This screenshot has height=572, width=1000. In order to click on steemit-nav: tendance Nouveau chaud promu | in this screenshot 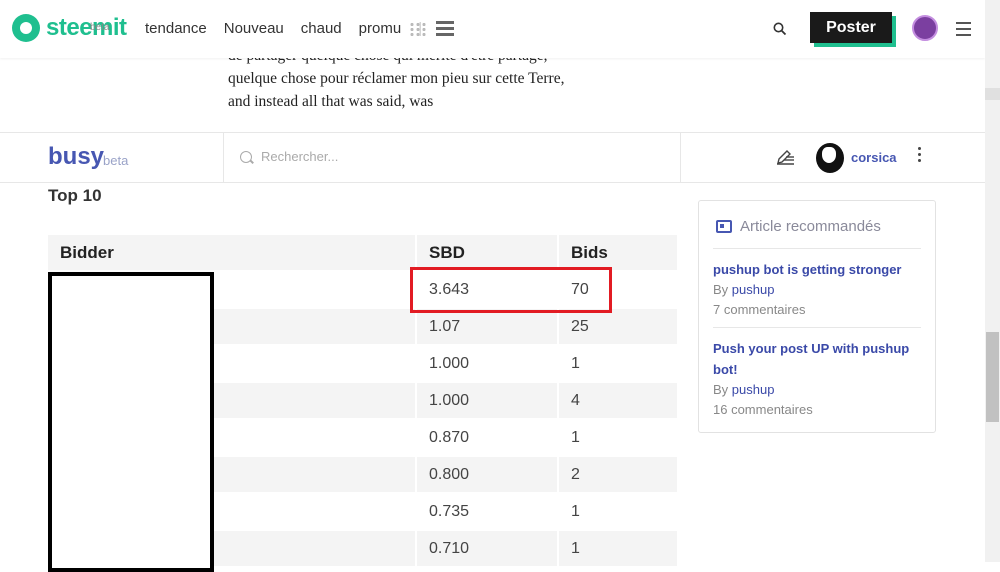, I will do `click(288, 28)`.